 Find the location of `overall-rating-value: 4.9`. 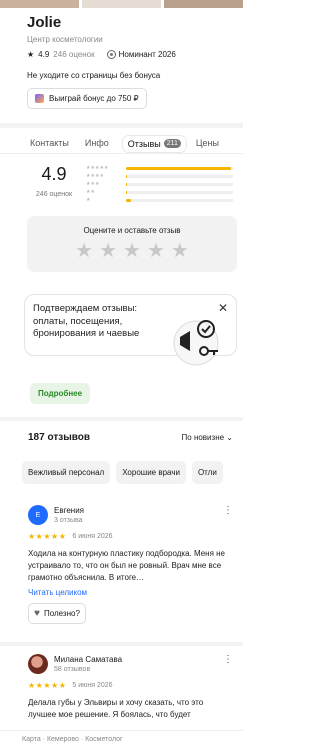

overall-rating-value: 4.9 is located at coordinates (54, 174).